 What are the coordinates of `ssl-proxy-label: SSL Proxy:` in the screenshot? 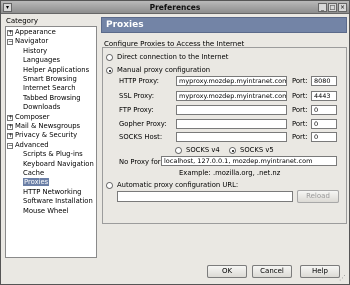 It's located at (136, 96).